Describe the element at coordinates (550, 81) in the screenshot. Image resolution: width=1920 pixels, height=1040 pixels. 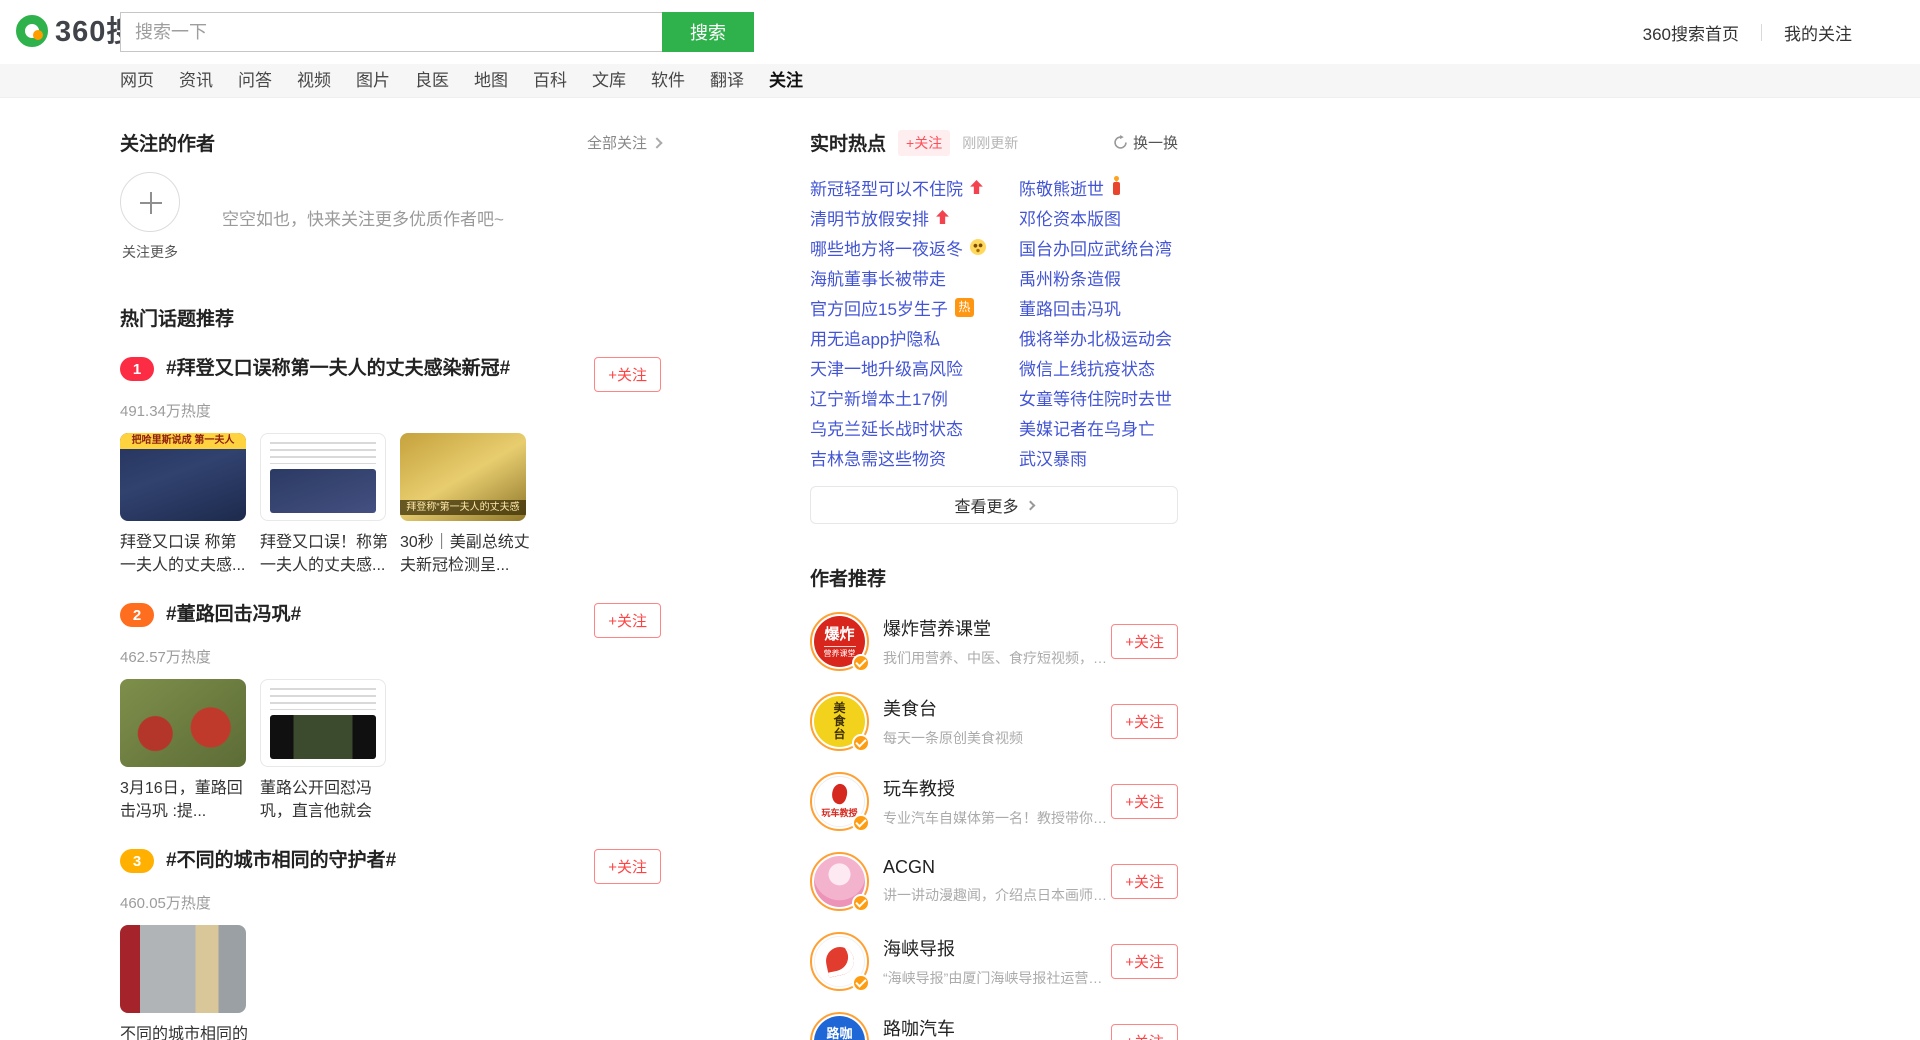
I see `tab-wiki: 百科` at that location.